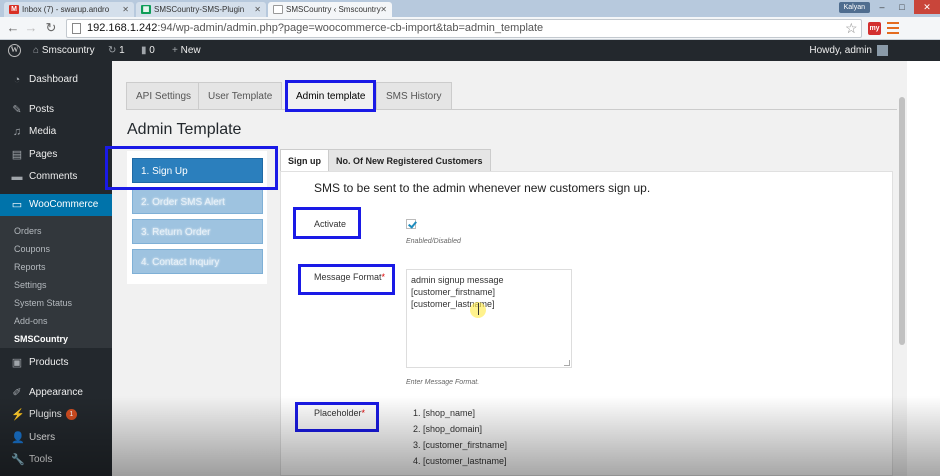  I want to click on sidebar-item-plugins: ⚡ Plugins 1, so click(56, 415).